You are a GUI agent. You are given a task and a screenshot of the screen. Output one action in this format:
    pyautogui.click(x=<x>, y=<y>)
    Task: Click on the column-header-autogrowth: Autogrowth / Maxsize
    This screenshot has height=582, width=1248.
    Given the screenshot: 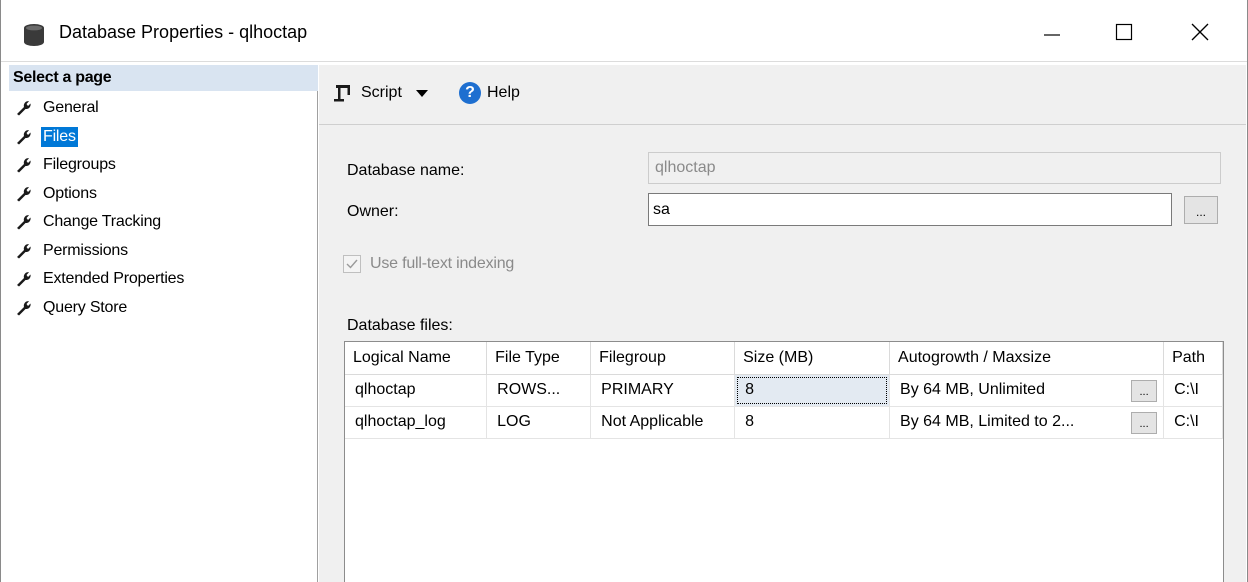 What is the action you would take?
    pyautogui.click(x=1027, y=358)
    